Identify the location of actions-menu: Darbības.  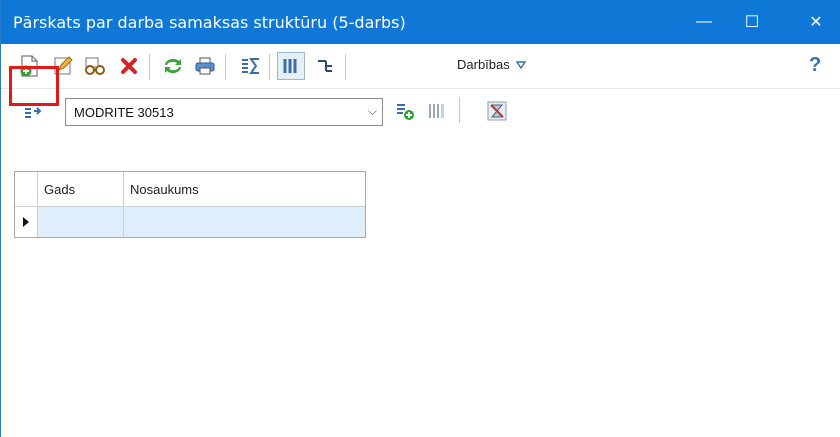
(491, 64).